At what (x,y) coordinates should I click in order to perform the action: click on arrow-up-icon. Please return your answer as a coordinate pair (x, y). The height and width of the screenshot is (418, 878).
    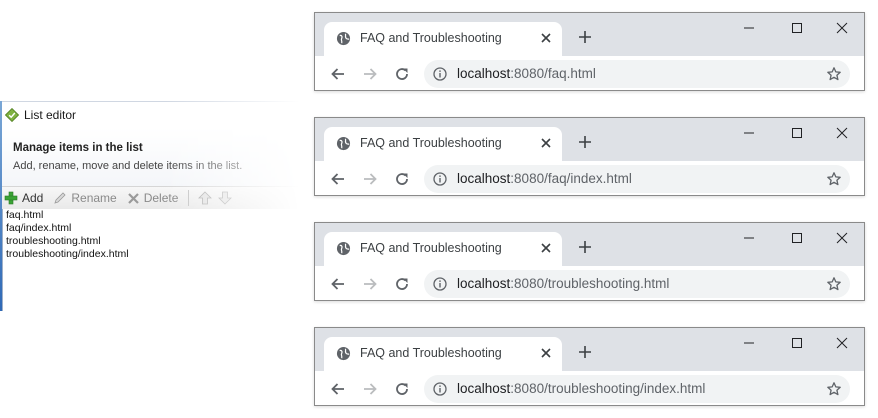
    Looking at the image, I should click on (205, 198).